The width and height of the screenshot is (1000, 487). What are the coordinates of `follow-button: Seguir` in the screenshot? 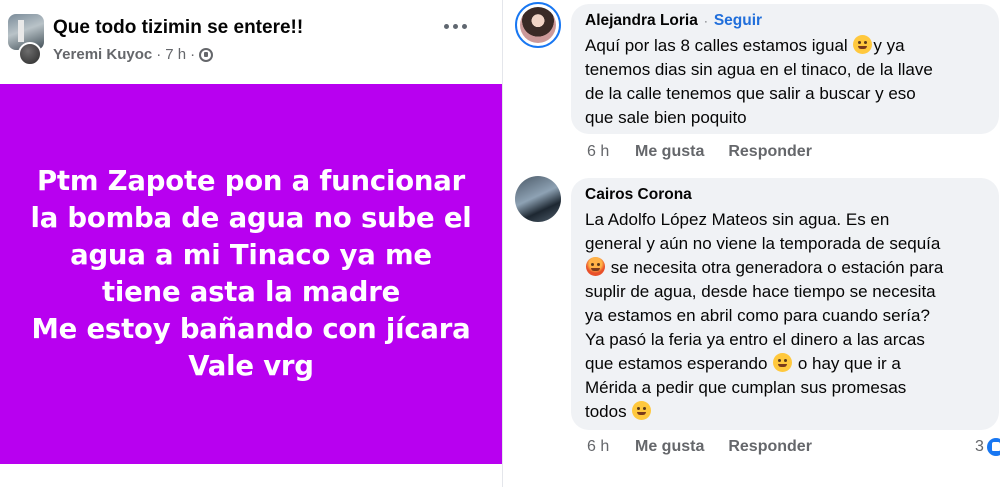 It's located at (738, 21).